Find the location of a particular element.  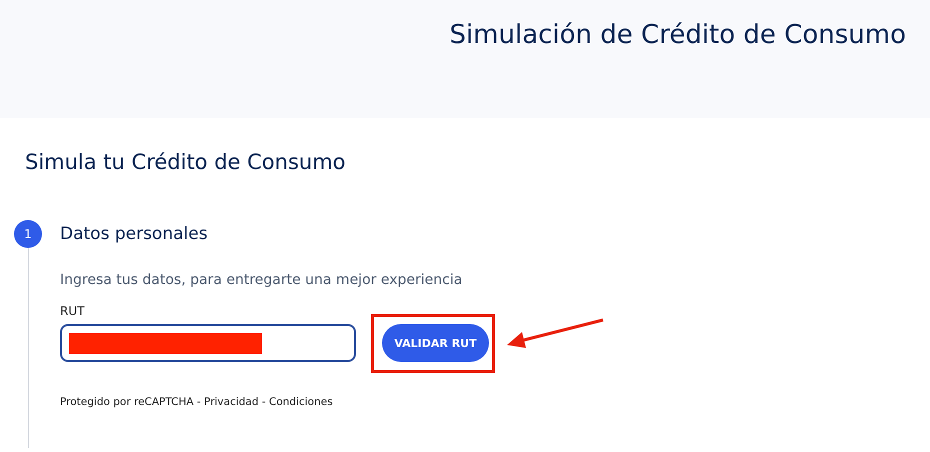

validate-button: VALIDAR RUT is located at coordinates (435, 343).